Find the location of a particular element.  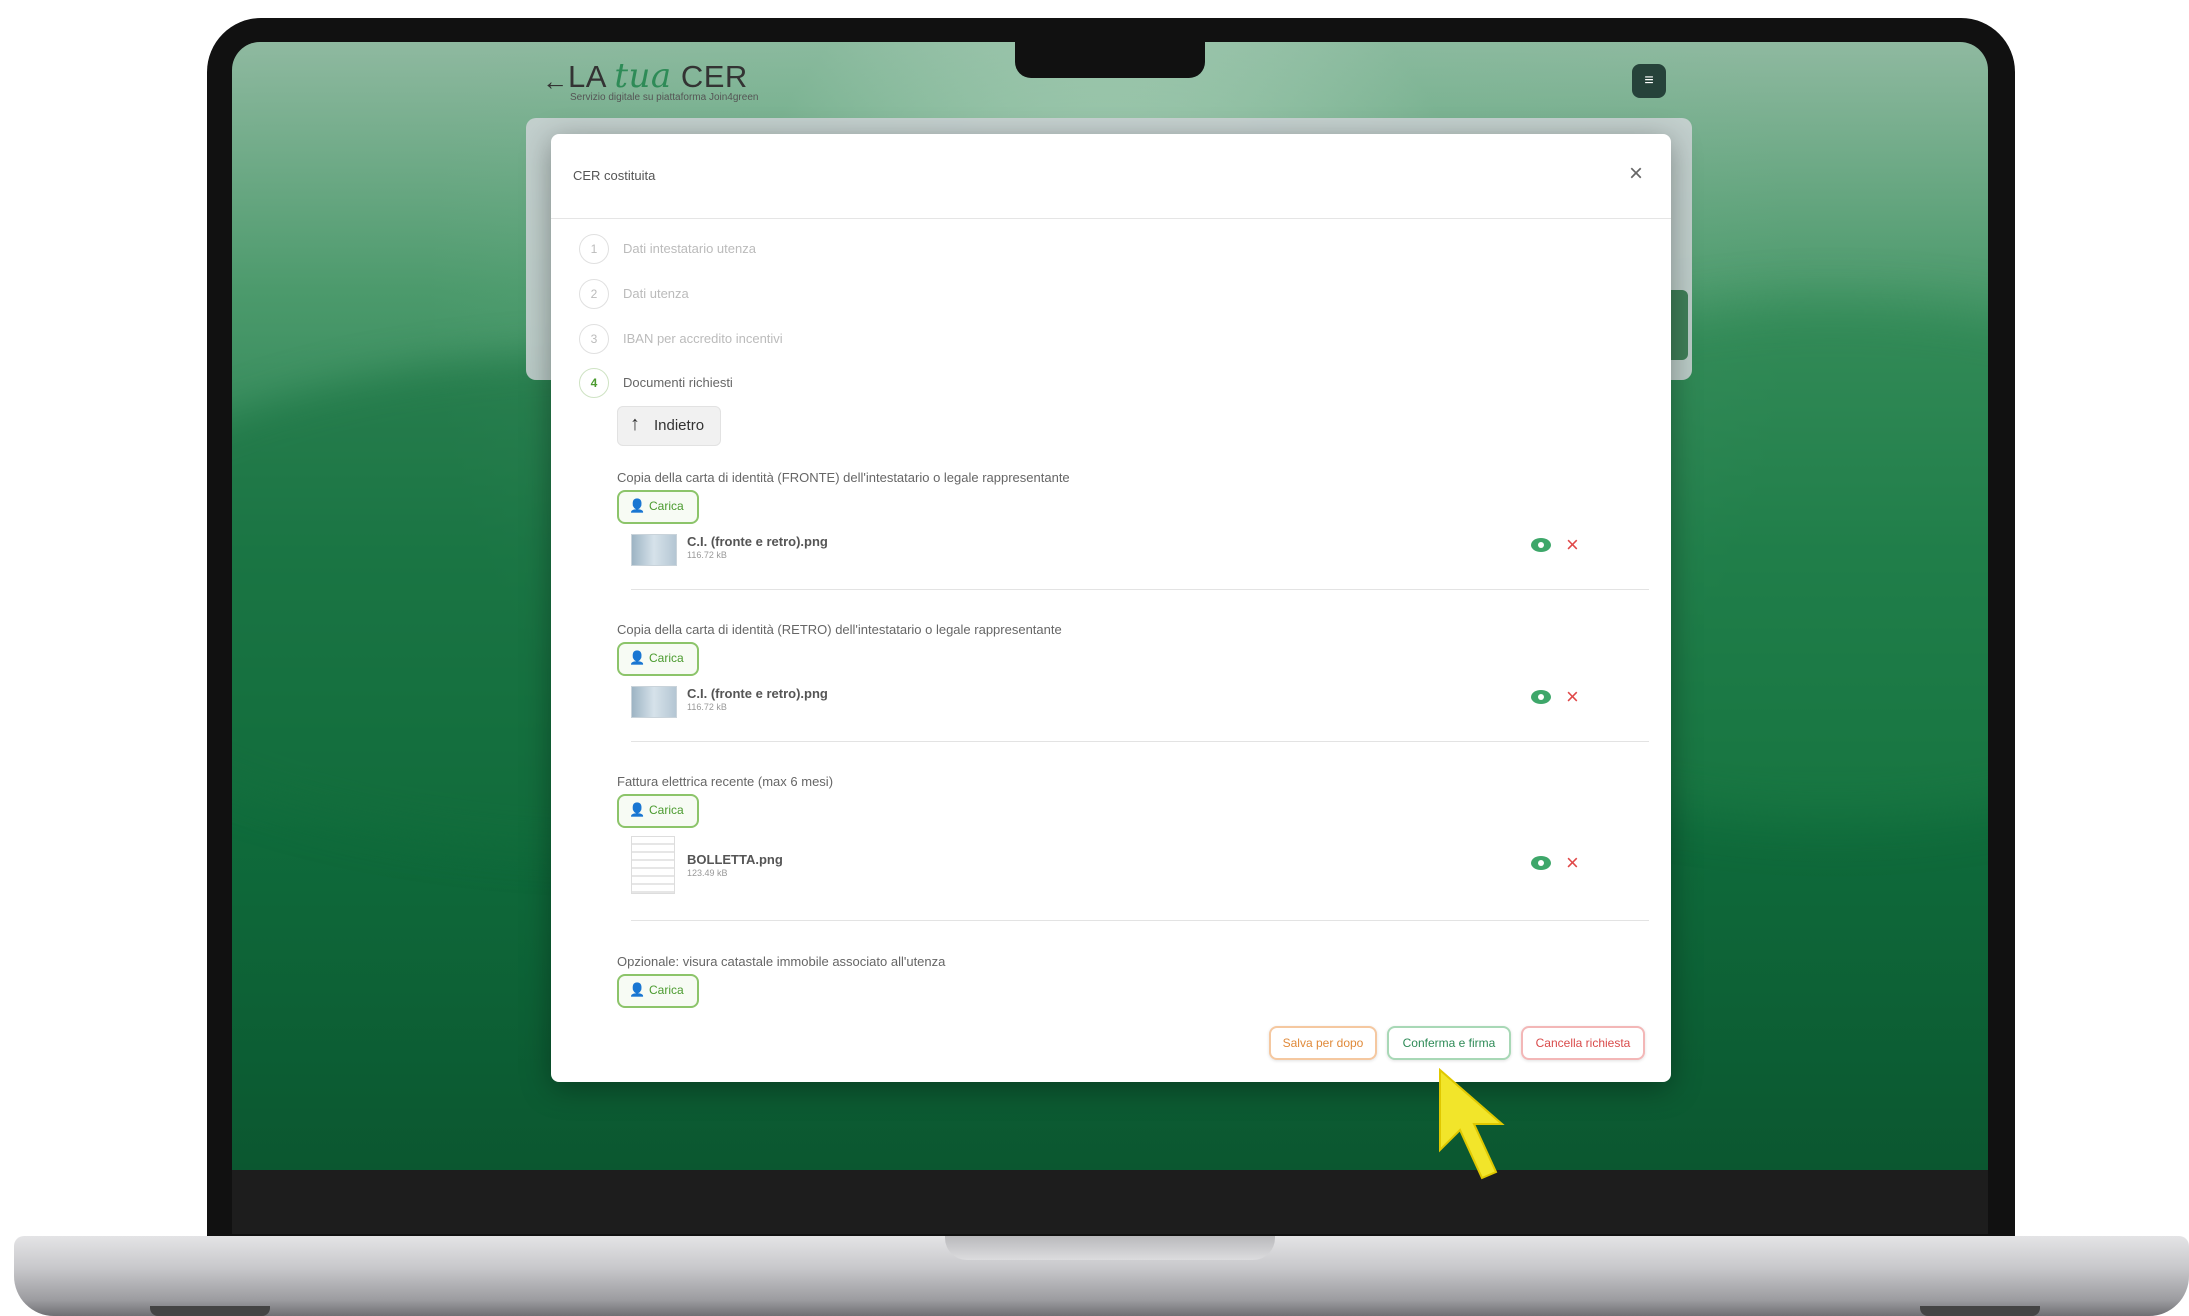

app-logo: LA tua CER is located at coordinates (658, 76).